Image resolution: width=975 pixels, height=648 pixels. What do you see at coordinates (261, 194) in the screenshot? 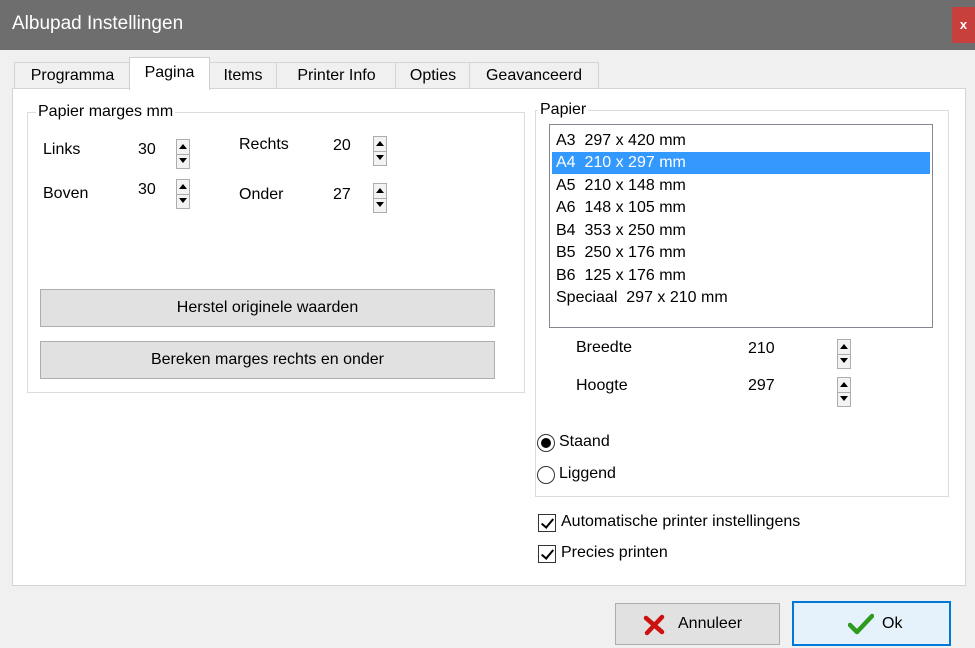
I see `onder-label: Onder` at bounding box center [261, 194].